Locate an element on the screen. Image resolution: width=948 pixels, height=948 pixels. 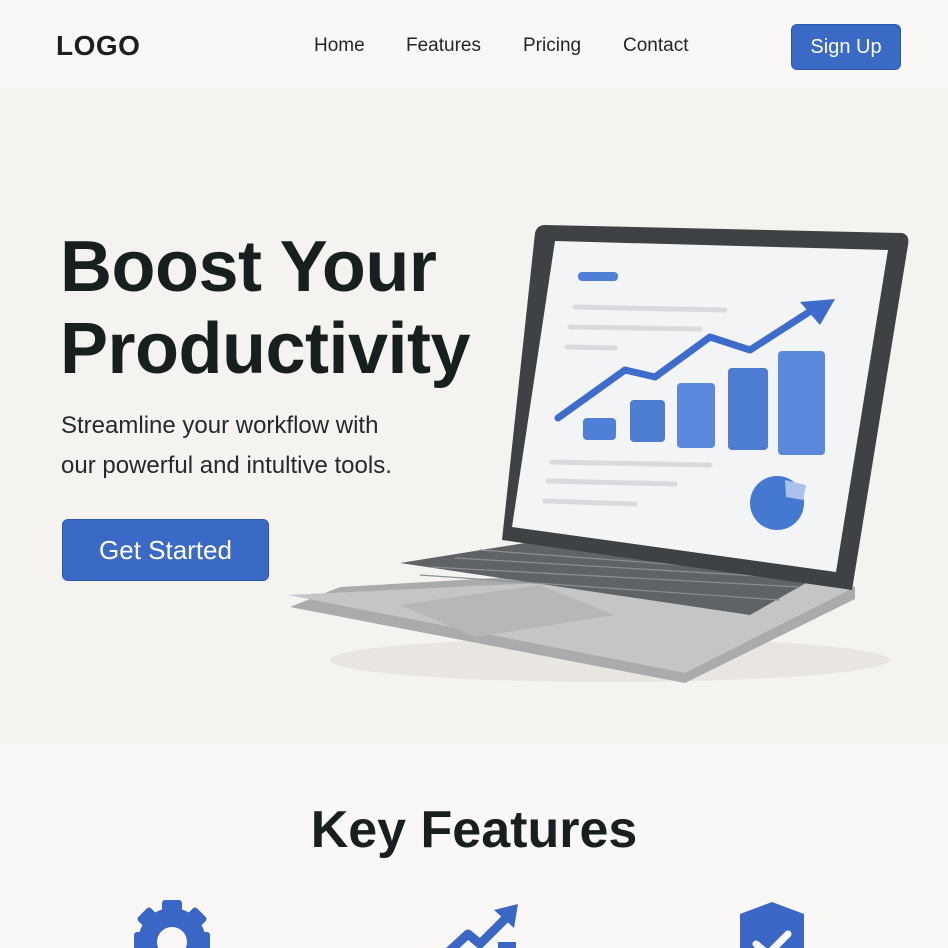
nav-link-home: Home is located at coordinates (339, 46).